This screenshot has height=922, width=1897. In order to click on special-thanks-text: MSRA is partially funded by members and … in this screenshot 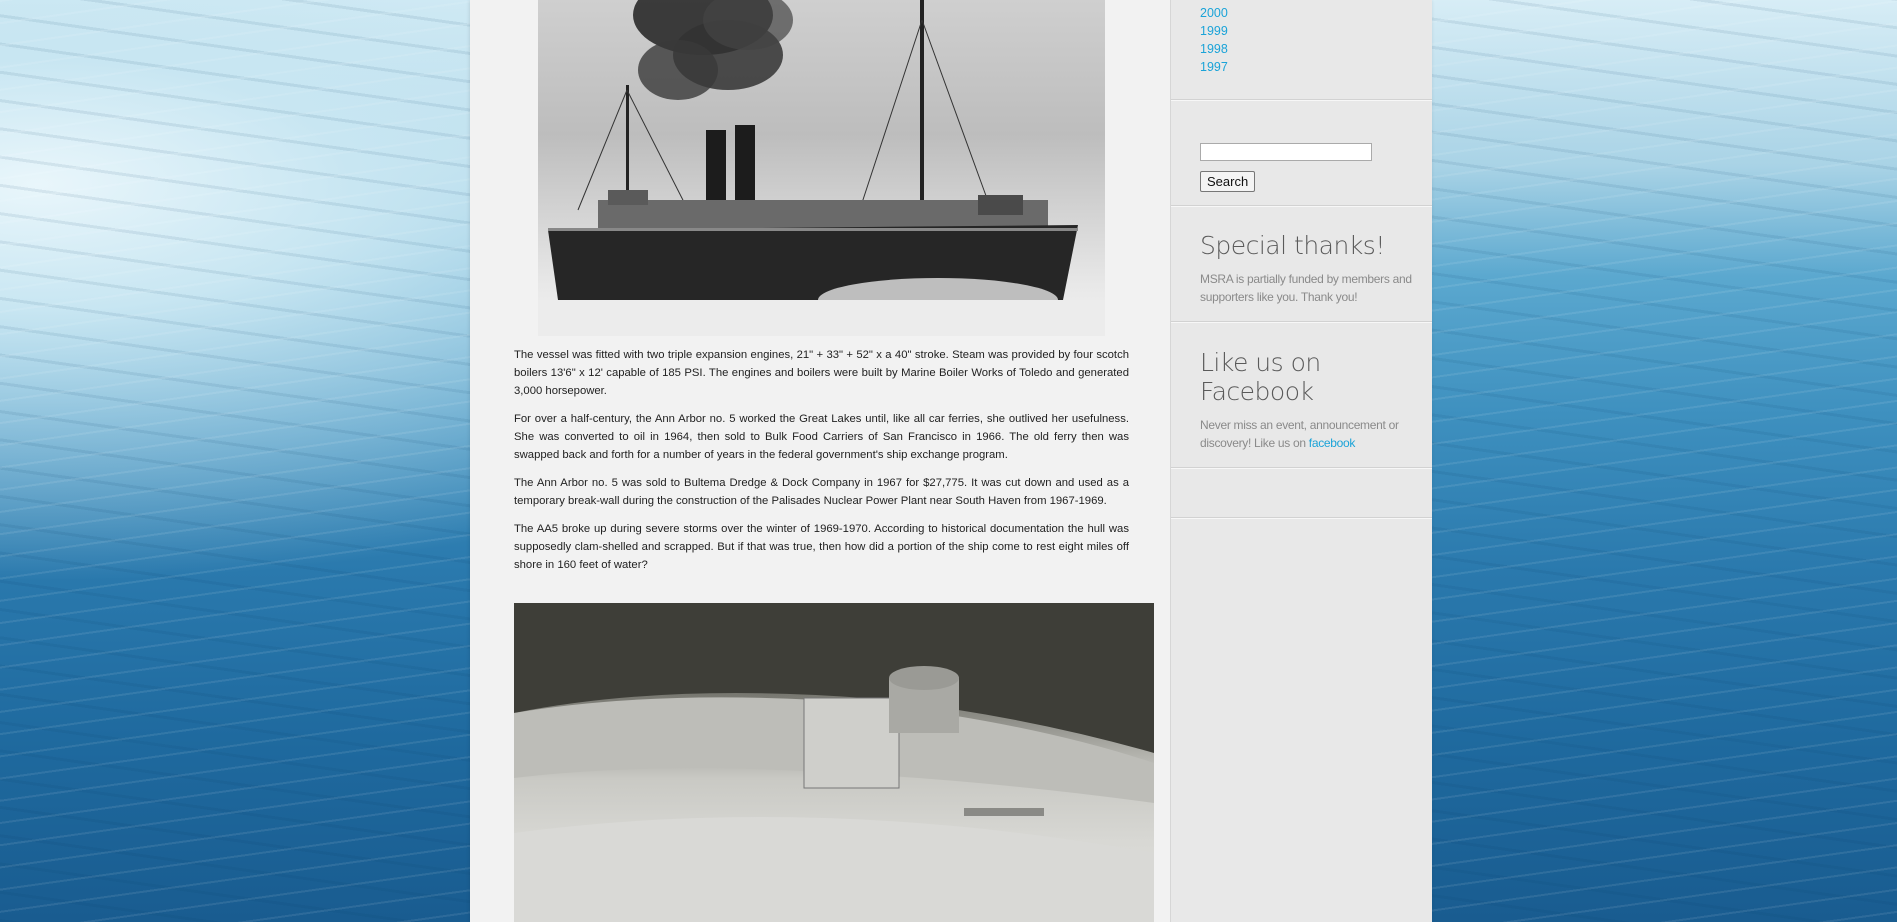, I will do `click(1306, 288)`.